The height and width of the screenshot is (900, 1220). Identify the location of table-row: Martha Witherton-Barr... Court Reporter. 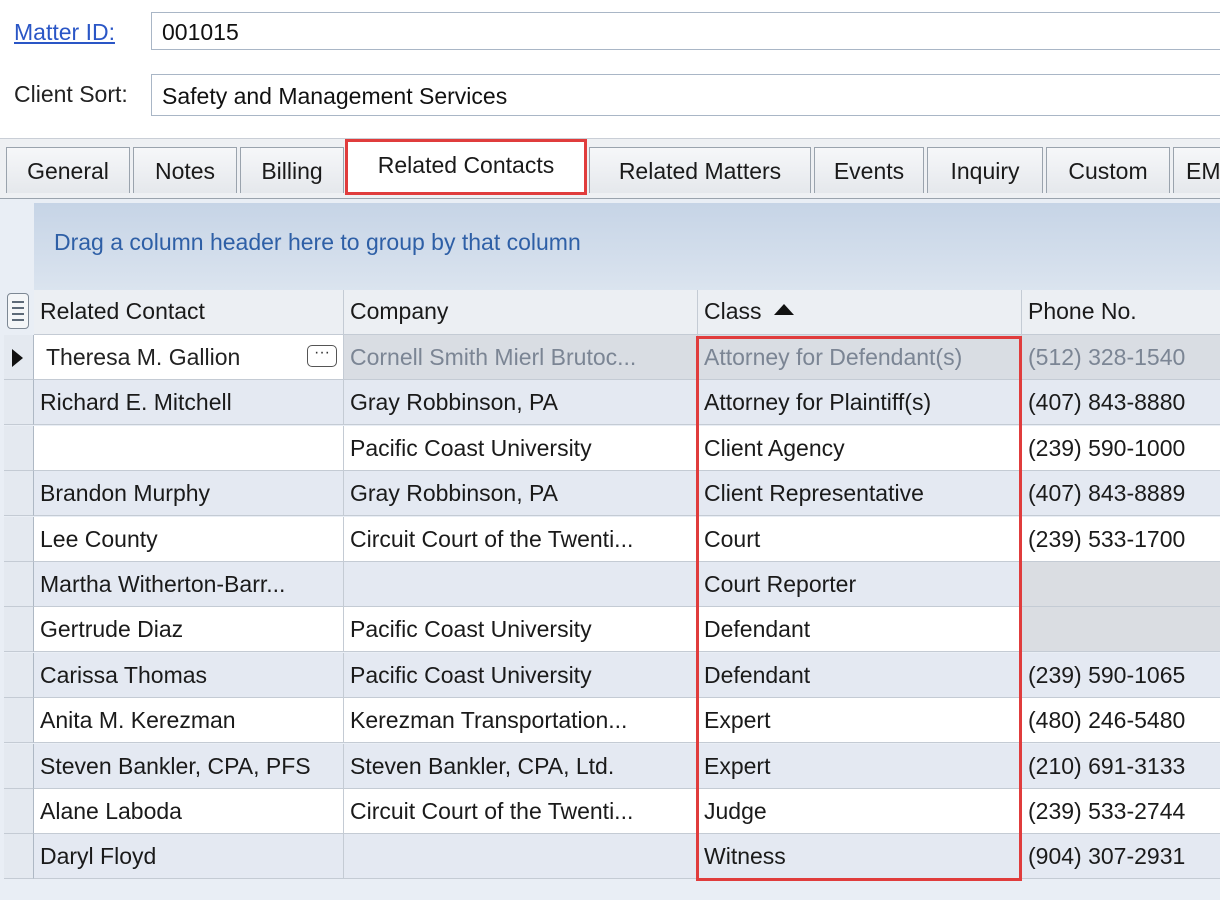
(610, 584).